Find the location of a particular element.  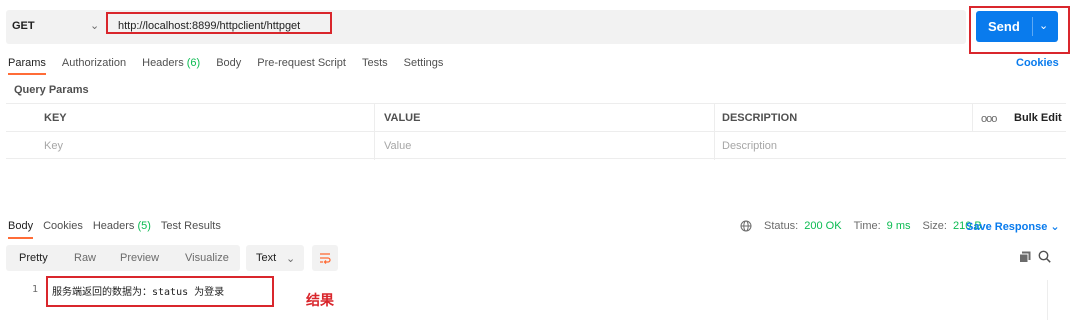

tab-body: Body is located at coordinates (228, 66).